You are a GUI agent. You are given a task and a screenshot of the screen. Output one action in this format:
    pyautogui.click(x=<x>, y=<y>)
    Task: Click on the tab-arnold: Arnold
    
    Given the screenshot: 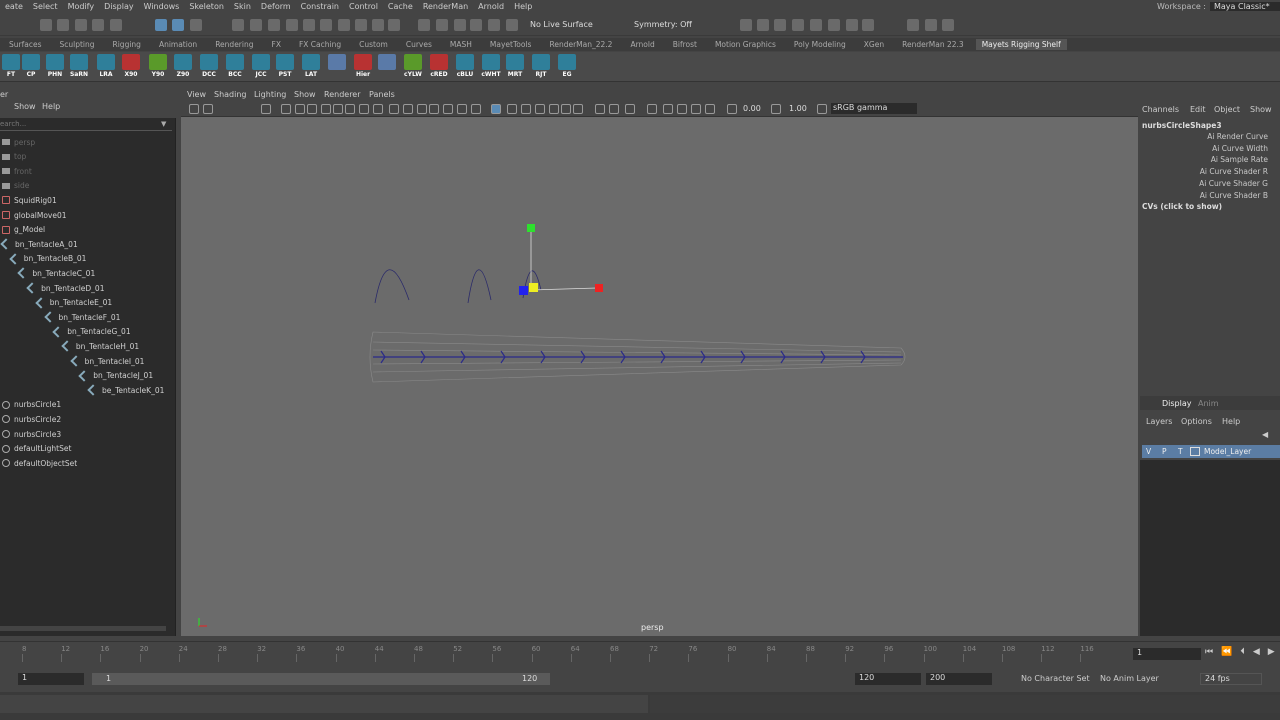 What is the action you would take?
    pyautogui.click(x=642, y=44)
    